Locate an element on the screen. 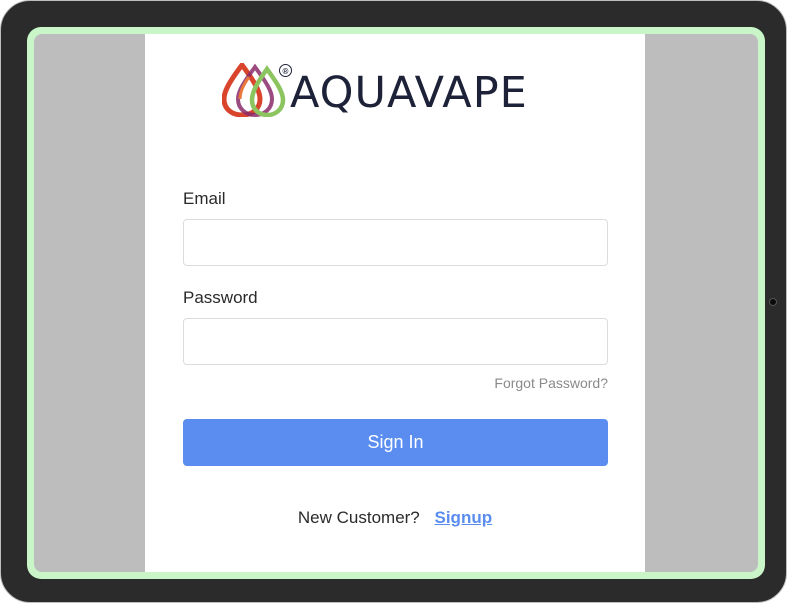 The height and width of the screenshot is (605, 789). email-input is located at coordinates (395, 242).